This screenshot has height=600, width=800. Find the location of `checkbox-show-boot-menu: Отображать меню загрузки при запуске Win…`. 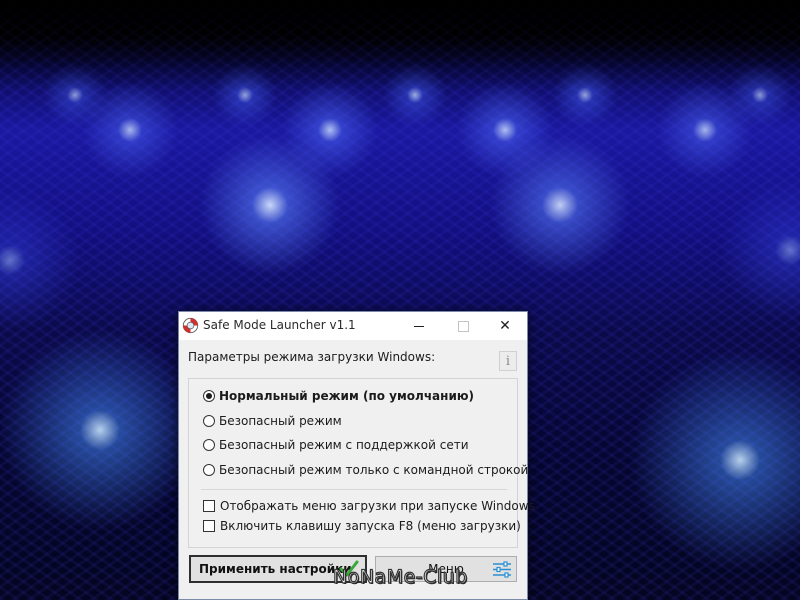

checkbox-show-boot-menu: Отображать меню загрузки при запуске Win… is located at coordinates (369, 506).